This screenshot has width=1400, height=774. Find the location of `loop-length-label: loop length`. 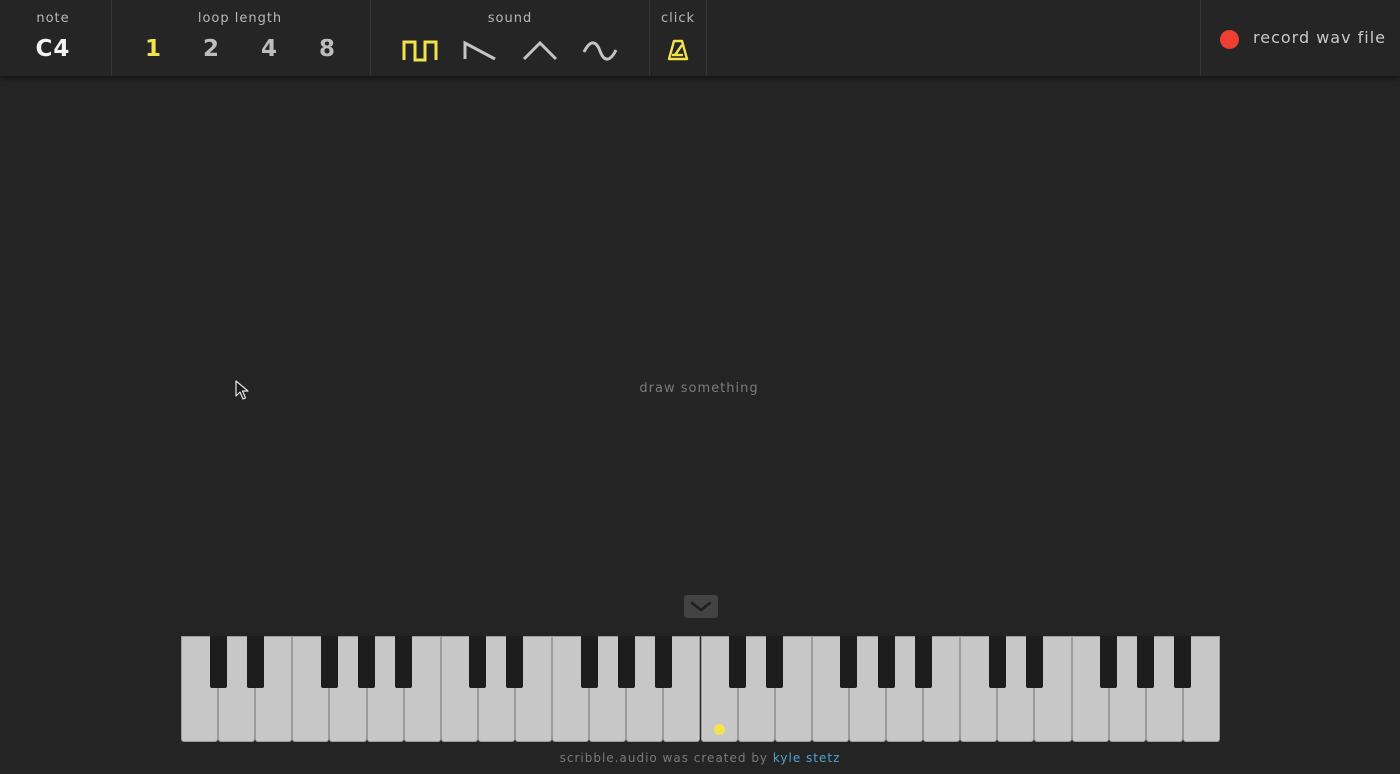

loop-length-label: loop length is located at coordinates (240, 18).